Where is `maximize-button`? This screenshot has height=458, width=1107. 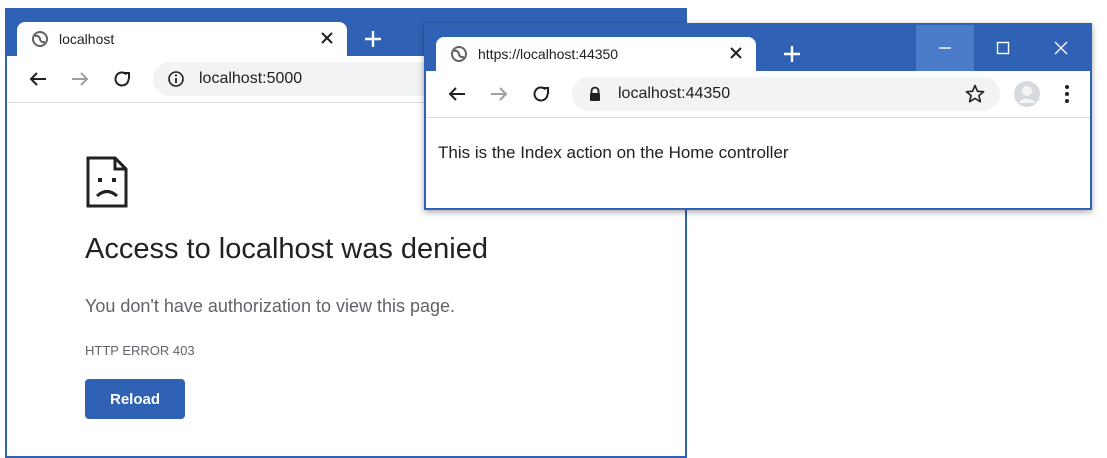
maximize-button is located at coordinates (1003, 48).